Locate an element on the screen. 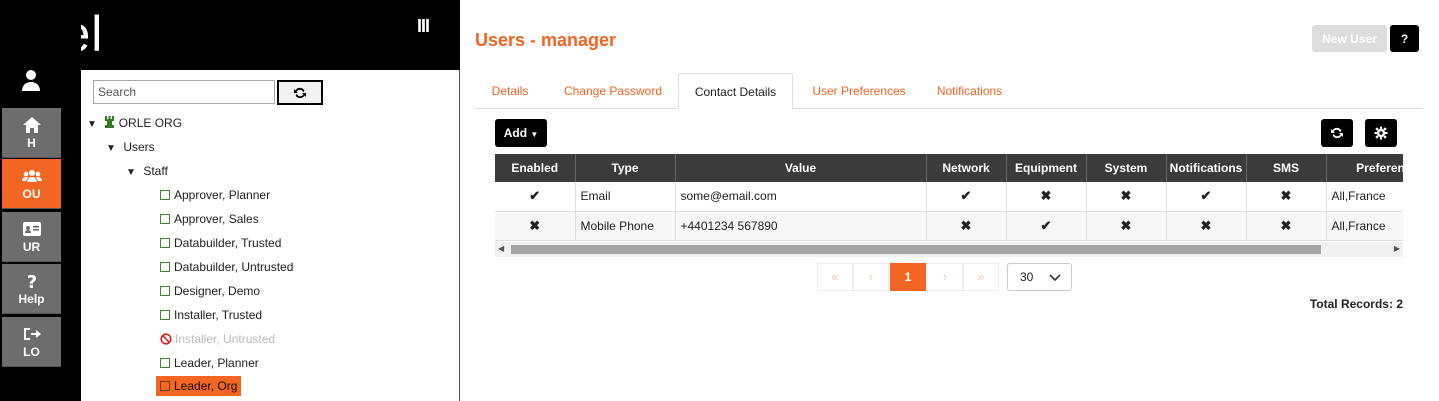 This screenshot has height=401, width=1439. tab-notifications: Notifications is located at coordinates (969, 91).